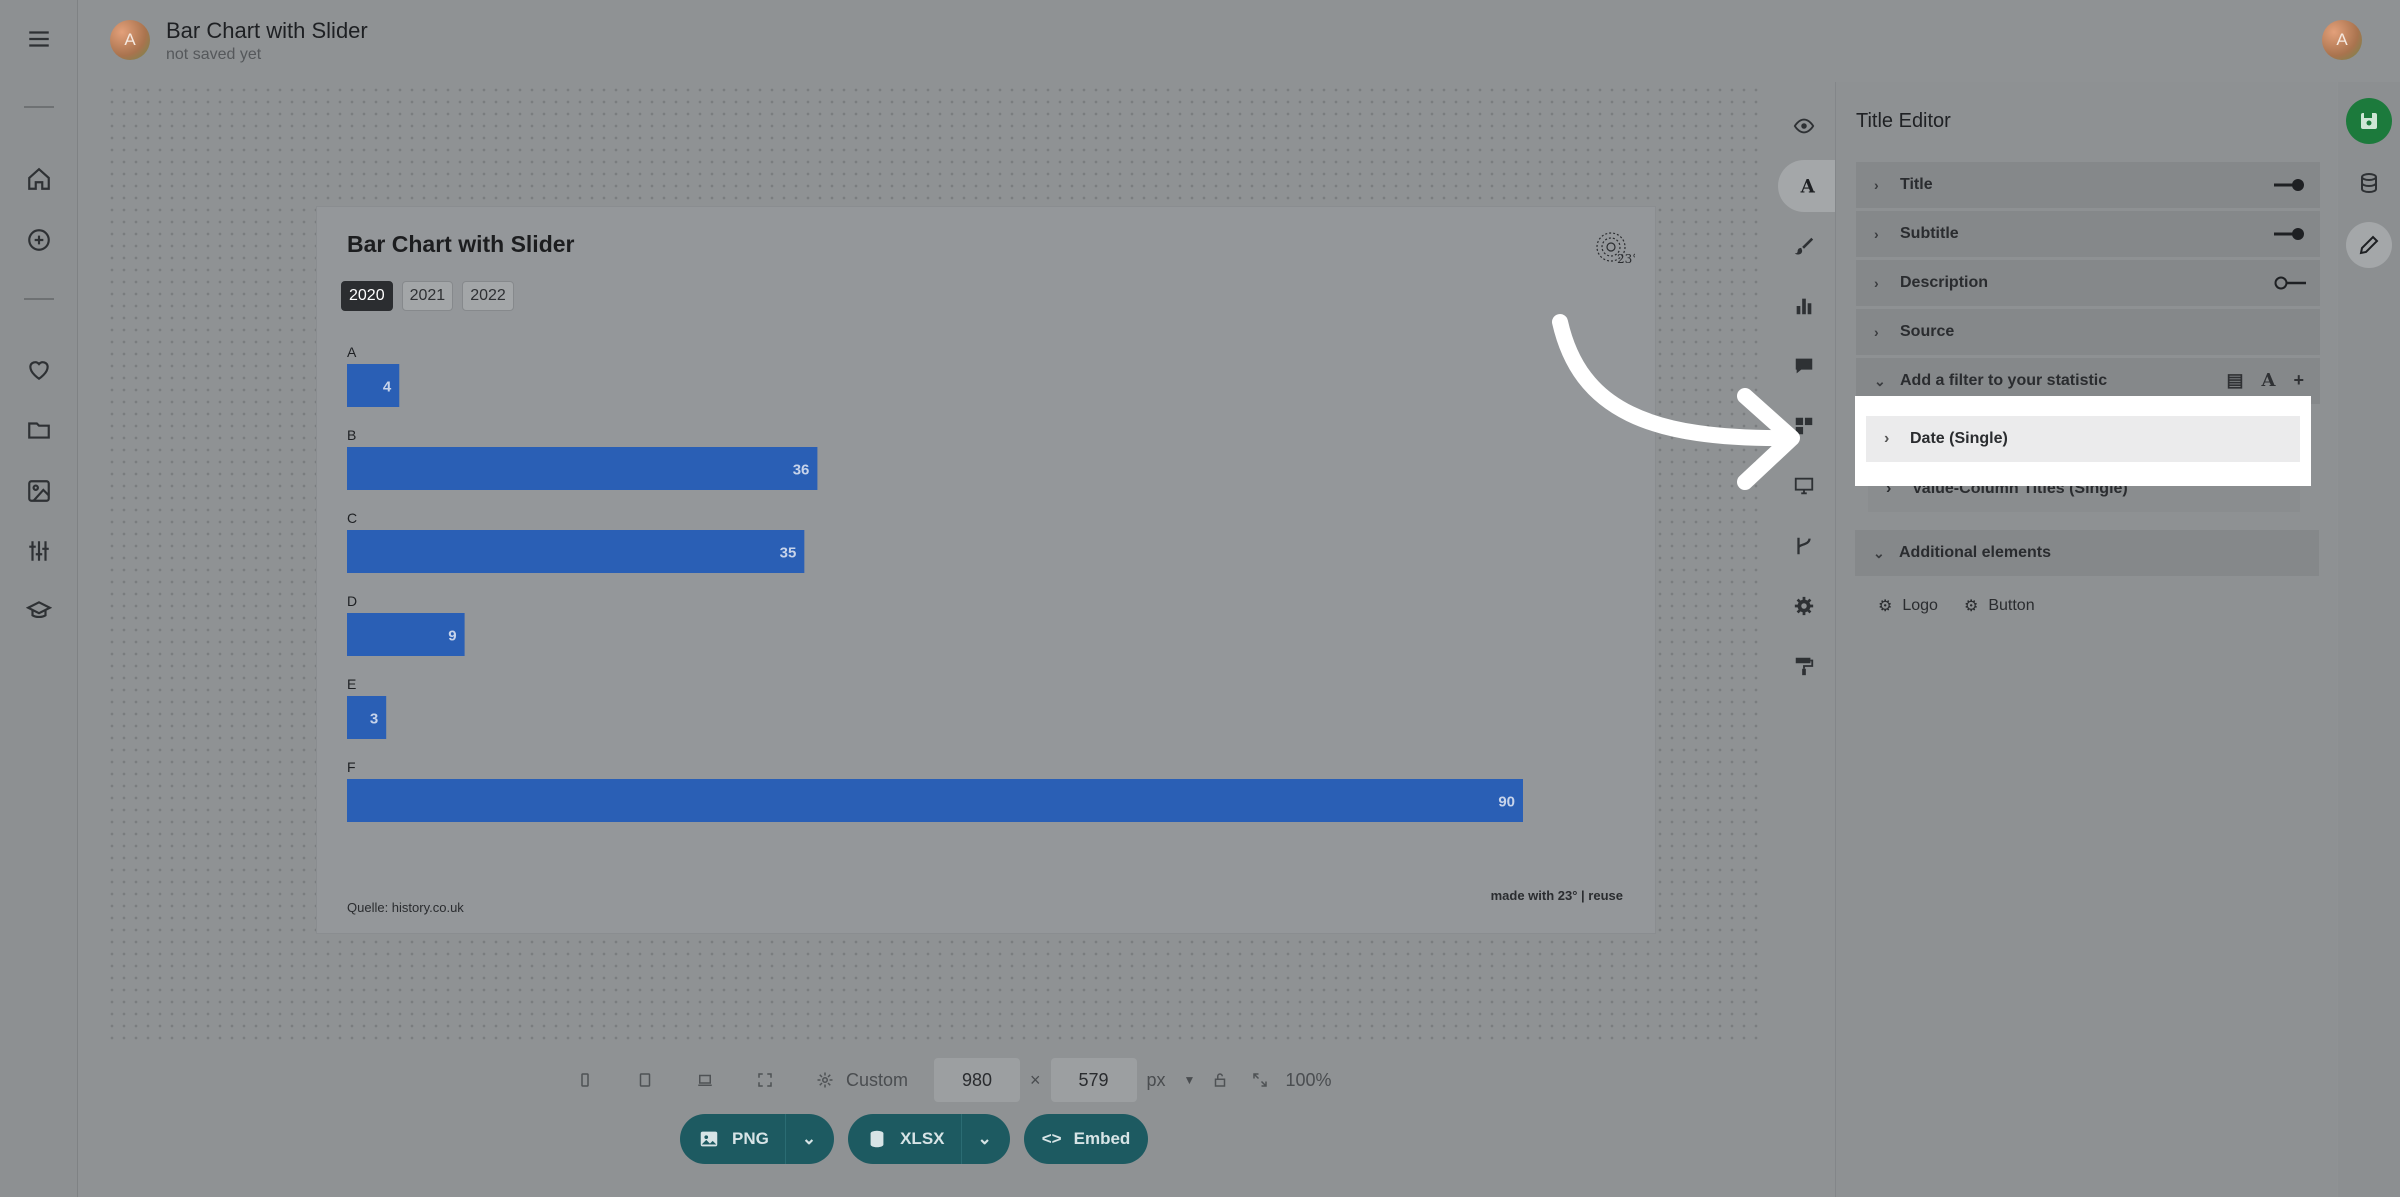 The image size is (2400, 1197). What do you see at coordinates (2235, 380) in the screenshot?
I see `table-icon: ▤` at bounding box center [2235, 380].